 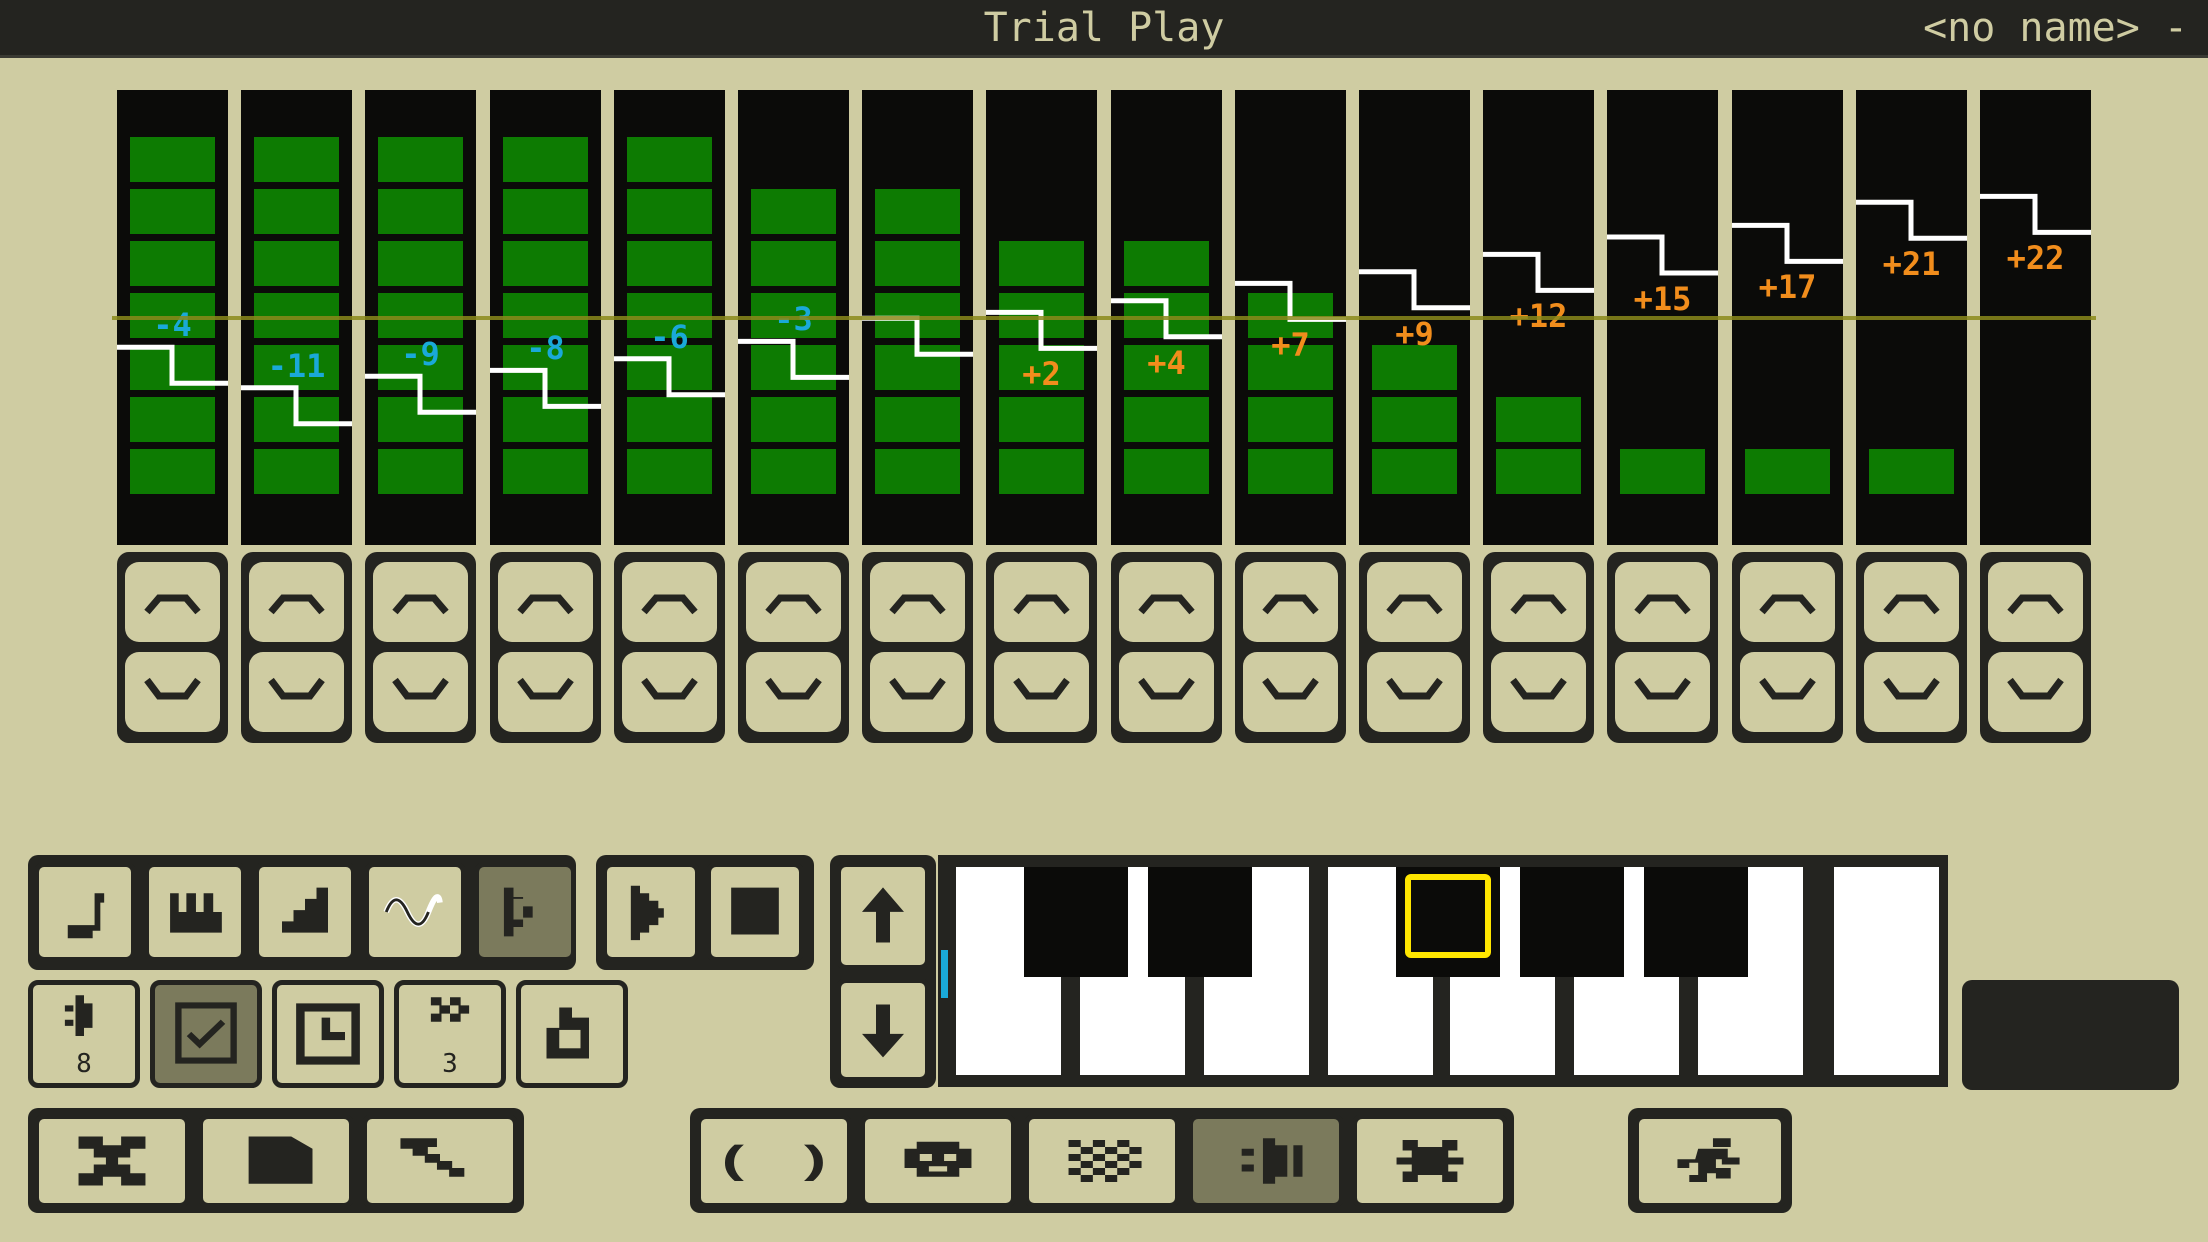 What do you see at coordinates (883, 916) in the screenshot?
I see `octave-up-button` at bounding box center [883, 916].